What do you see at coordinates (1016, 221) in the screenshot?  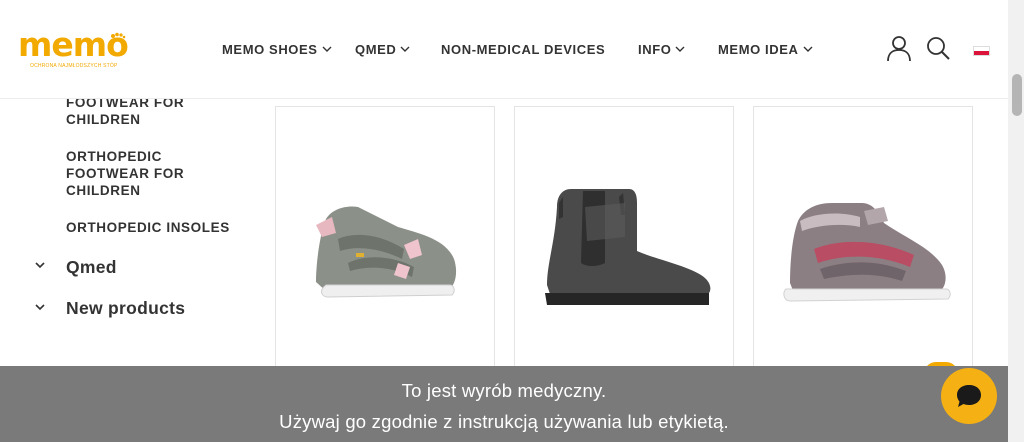 I see `vertical-scrollbar` at bounding box center [1016, 221].